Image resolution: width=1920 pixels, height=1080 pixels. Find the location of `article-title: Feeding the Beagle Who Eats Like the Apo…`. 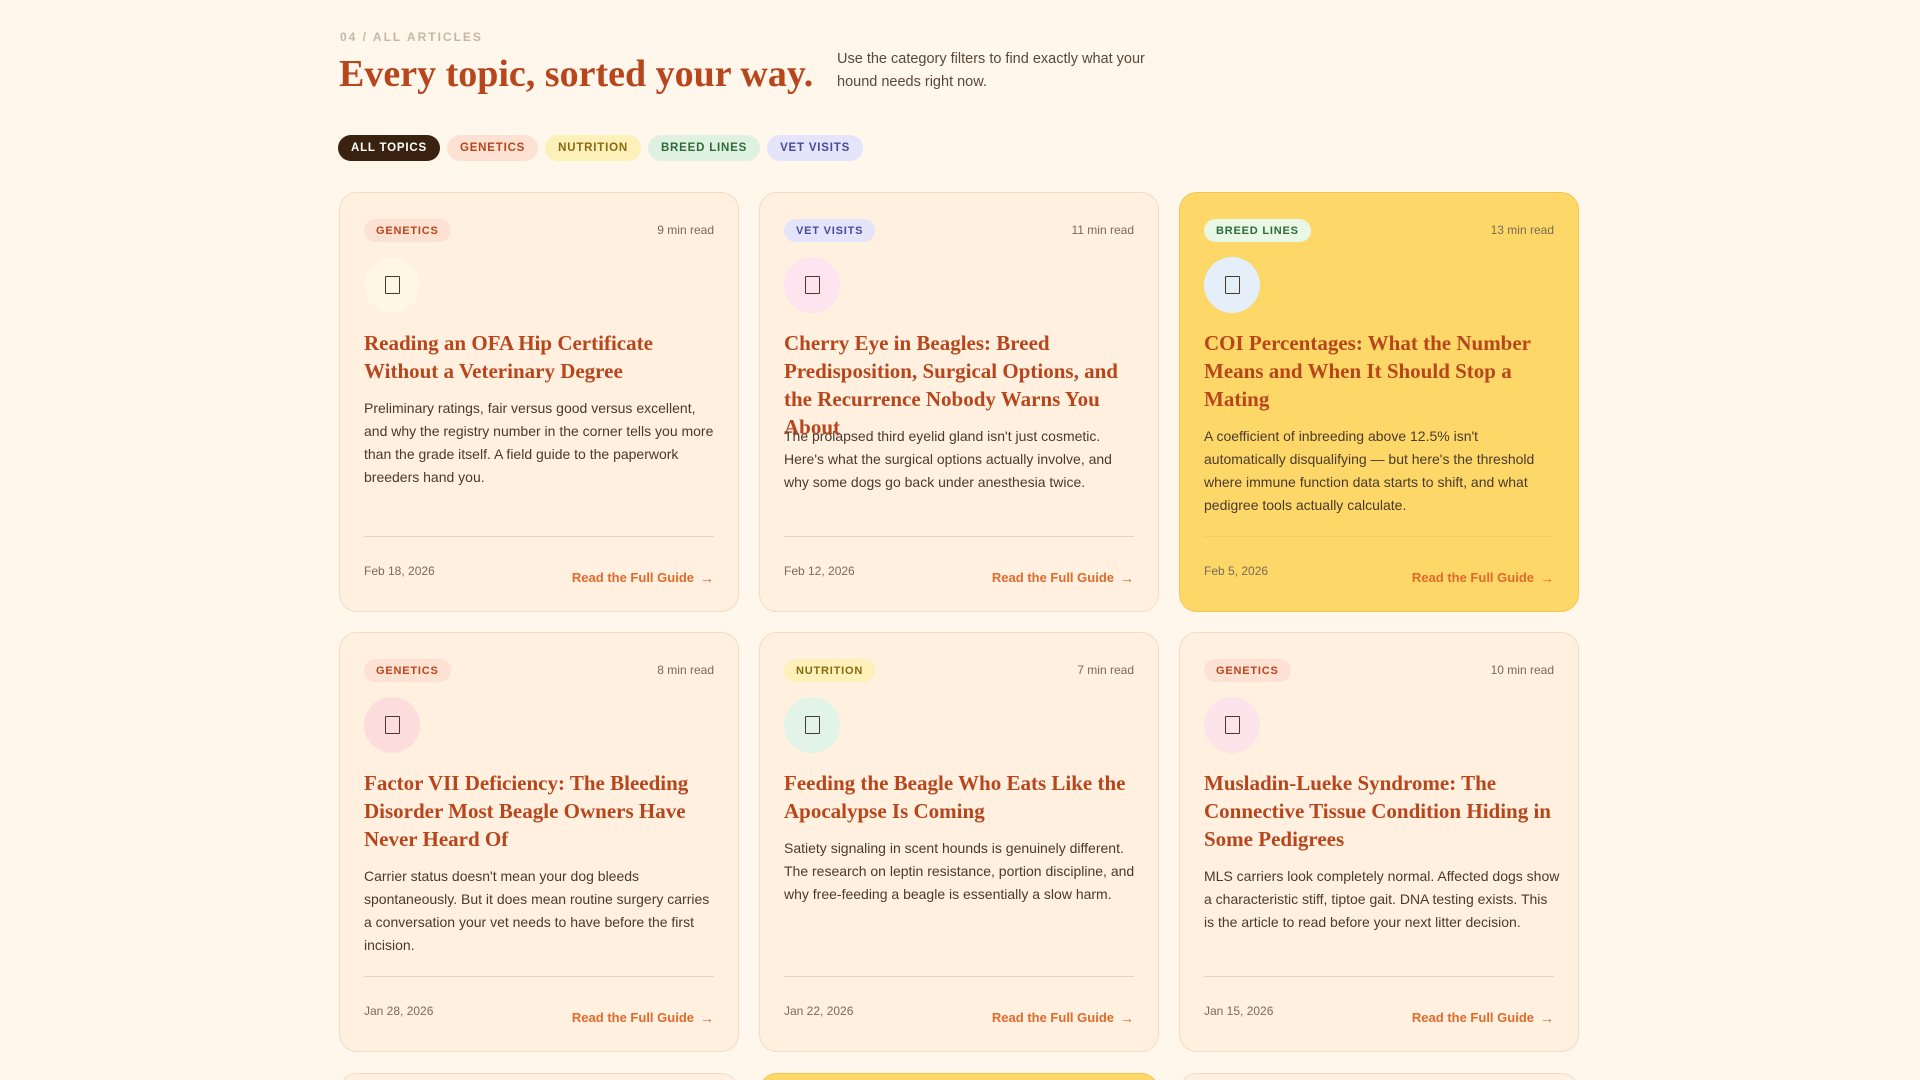

article-title: Feeding the Beagle Who Eats Like the Apo… is located at coordinates (960, 797).